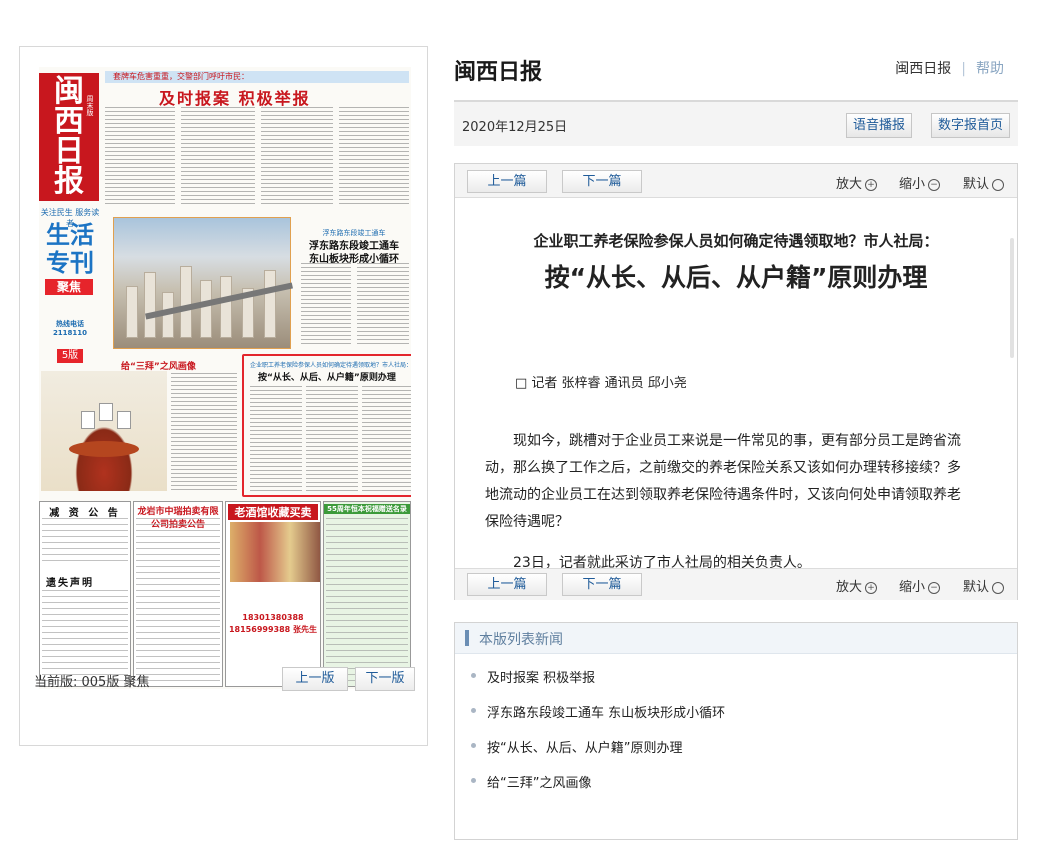 The image size is (1038, 854). What do you see at coordinates (235, 98) in the screenshot?
I see `headline-main: 及时报案 积极举报` at bounding box center [235, 98].